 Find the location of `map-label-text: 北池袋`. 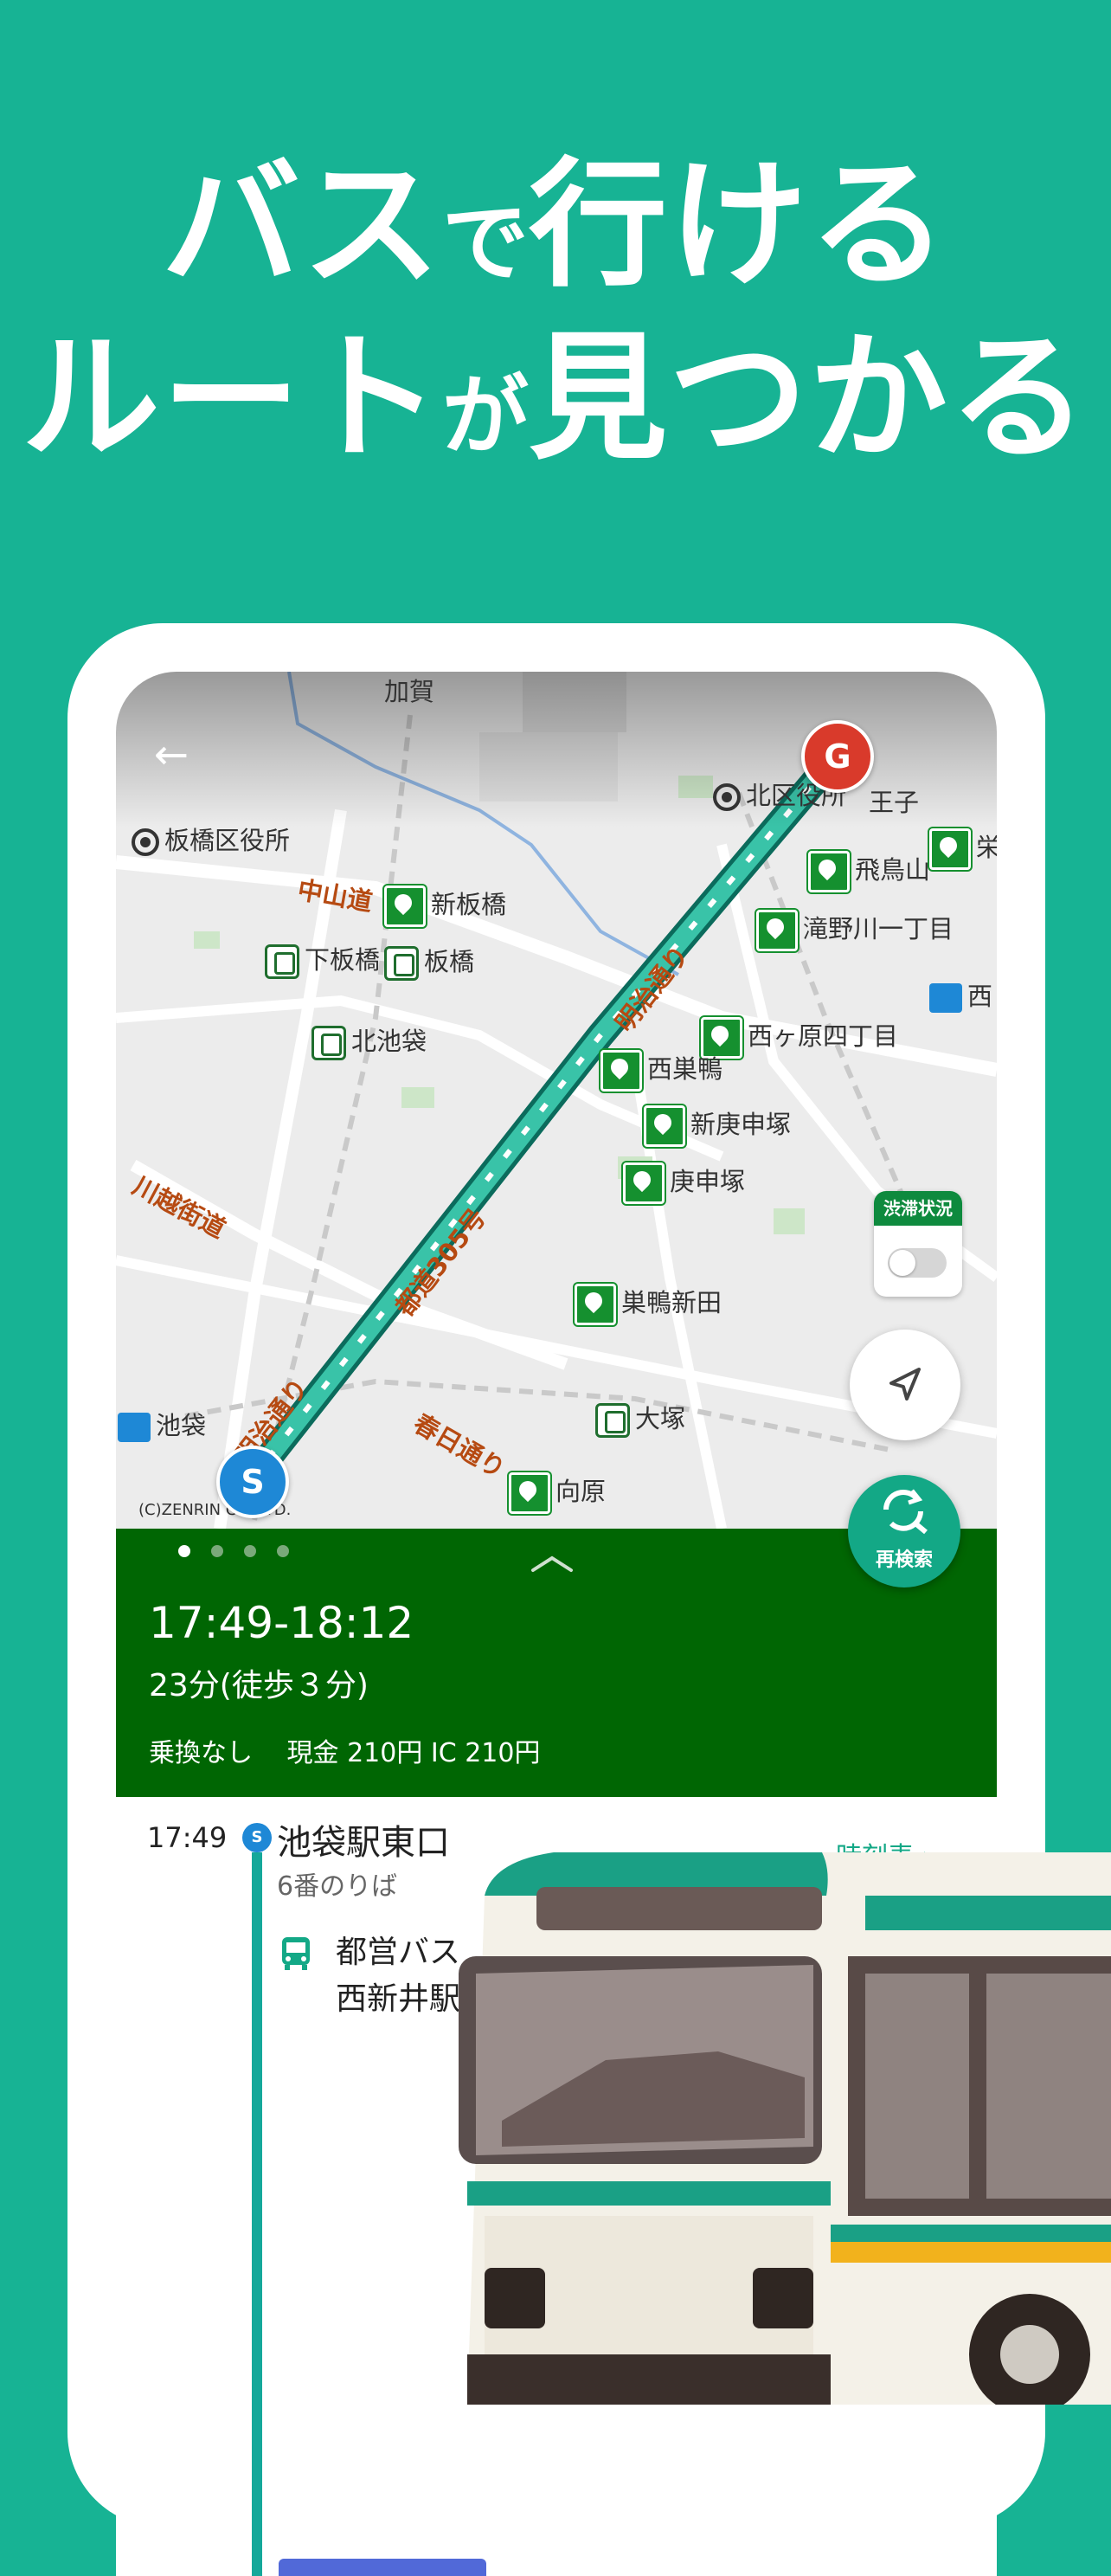

map-label-text: 北池袋 is located at coordinates (389, 1041).